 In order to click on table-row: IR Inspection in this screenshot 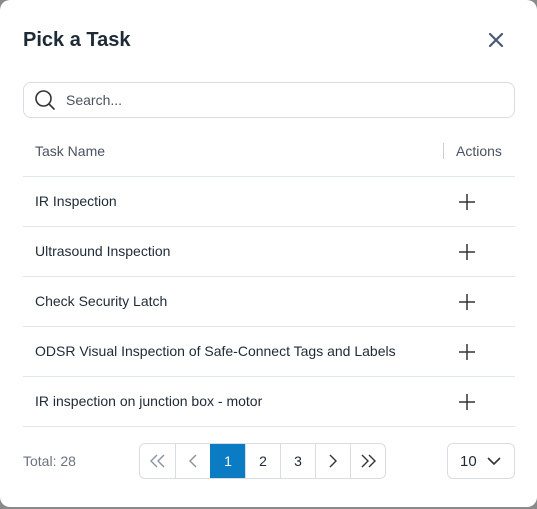, I will do `click(269, 202)`.